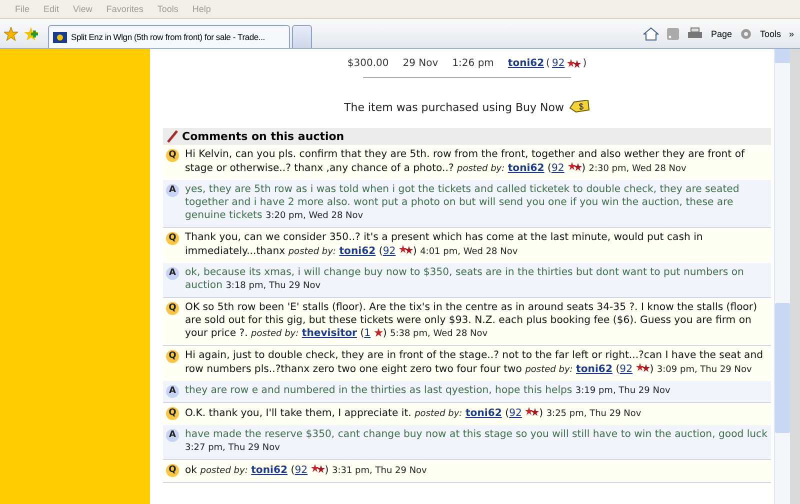 This screenshot has width=800, height=504. What do you see at coordinates (782, 276) in the screenshot?
I see `scrollbar` at bounding box center [782, 276].